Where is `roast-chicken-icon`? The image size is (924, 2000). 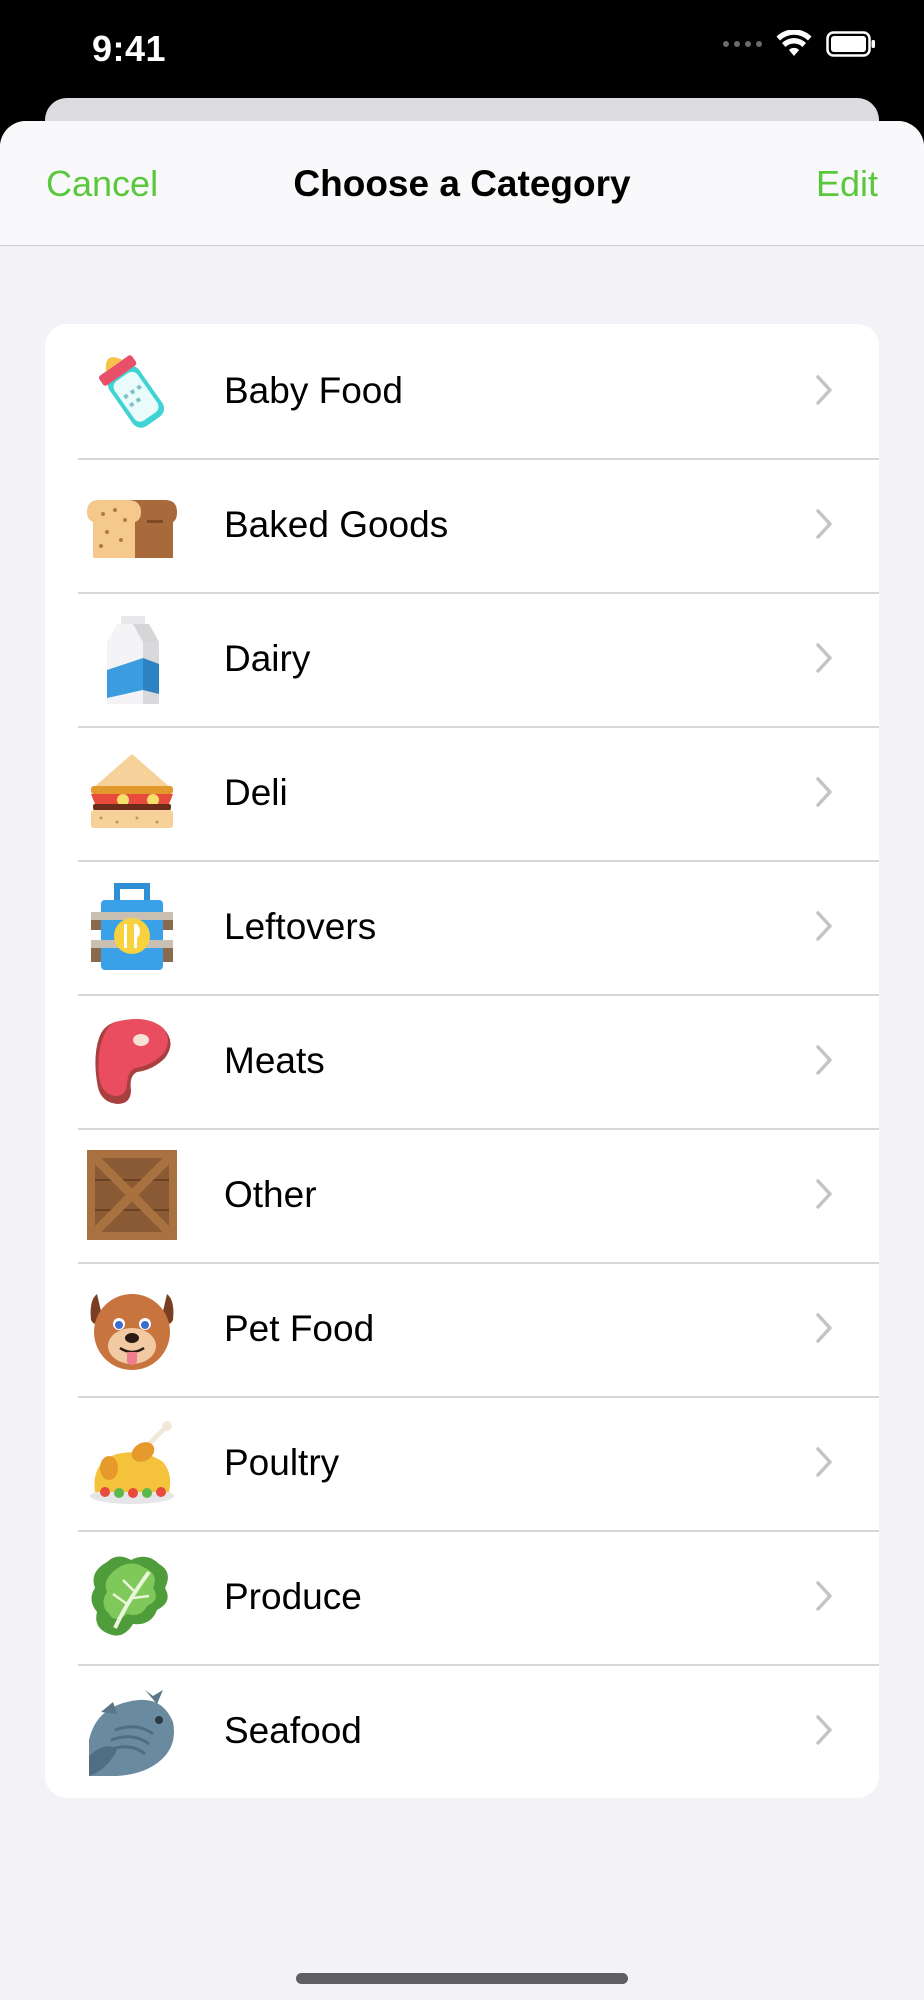 roast-chicken-icon is located at coordinates (132, 1463).